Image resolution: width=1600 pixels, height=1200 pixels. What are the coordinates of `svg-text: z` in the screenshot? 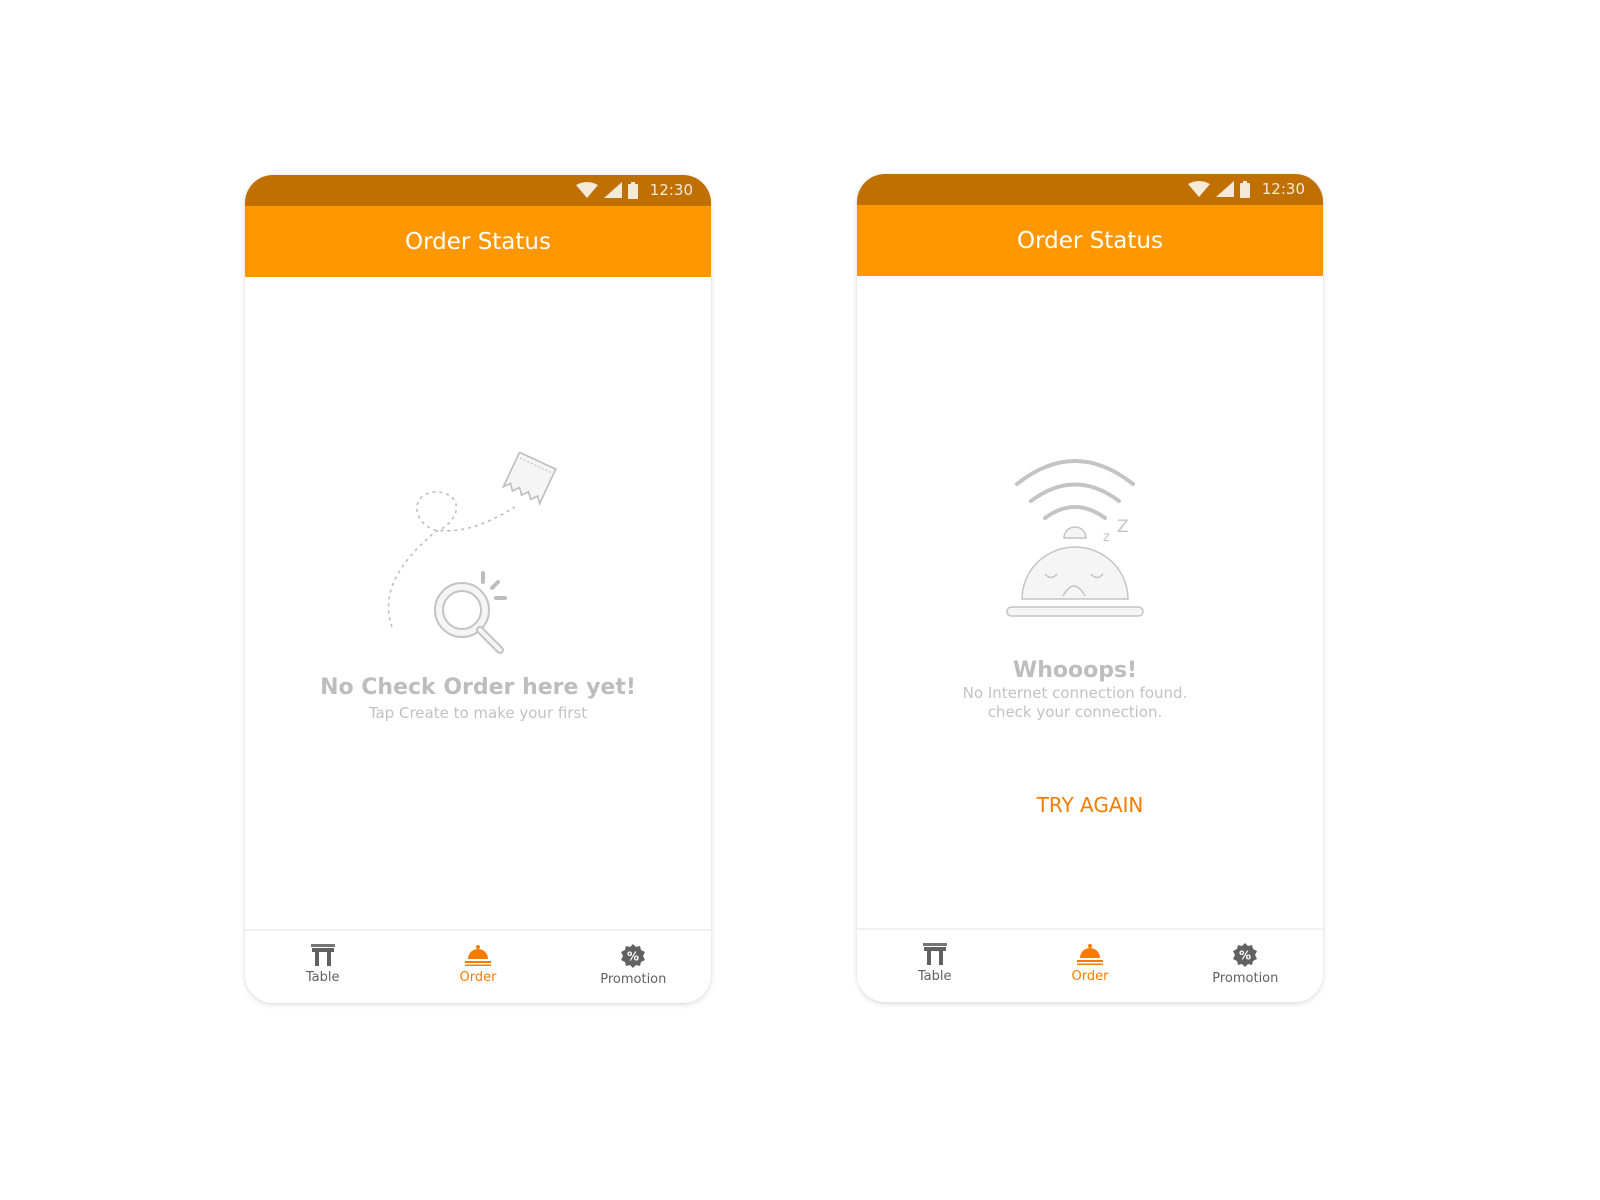 It's located at (1106, 537).